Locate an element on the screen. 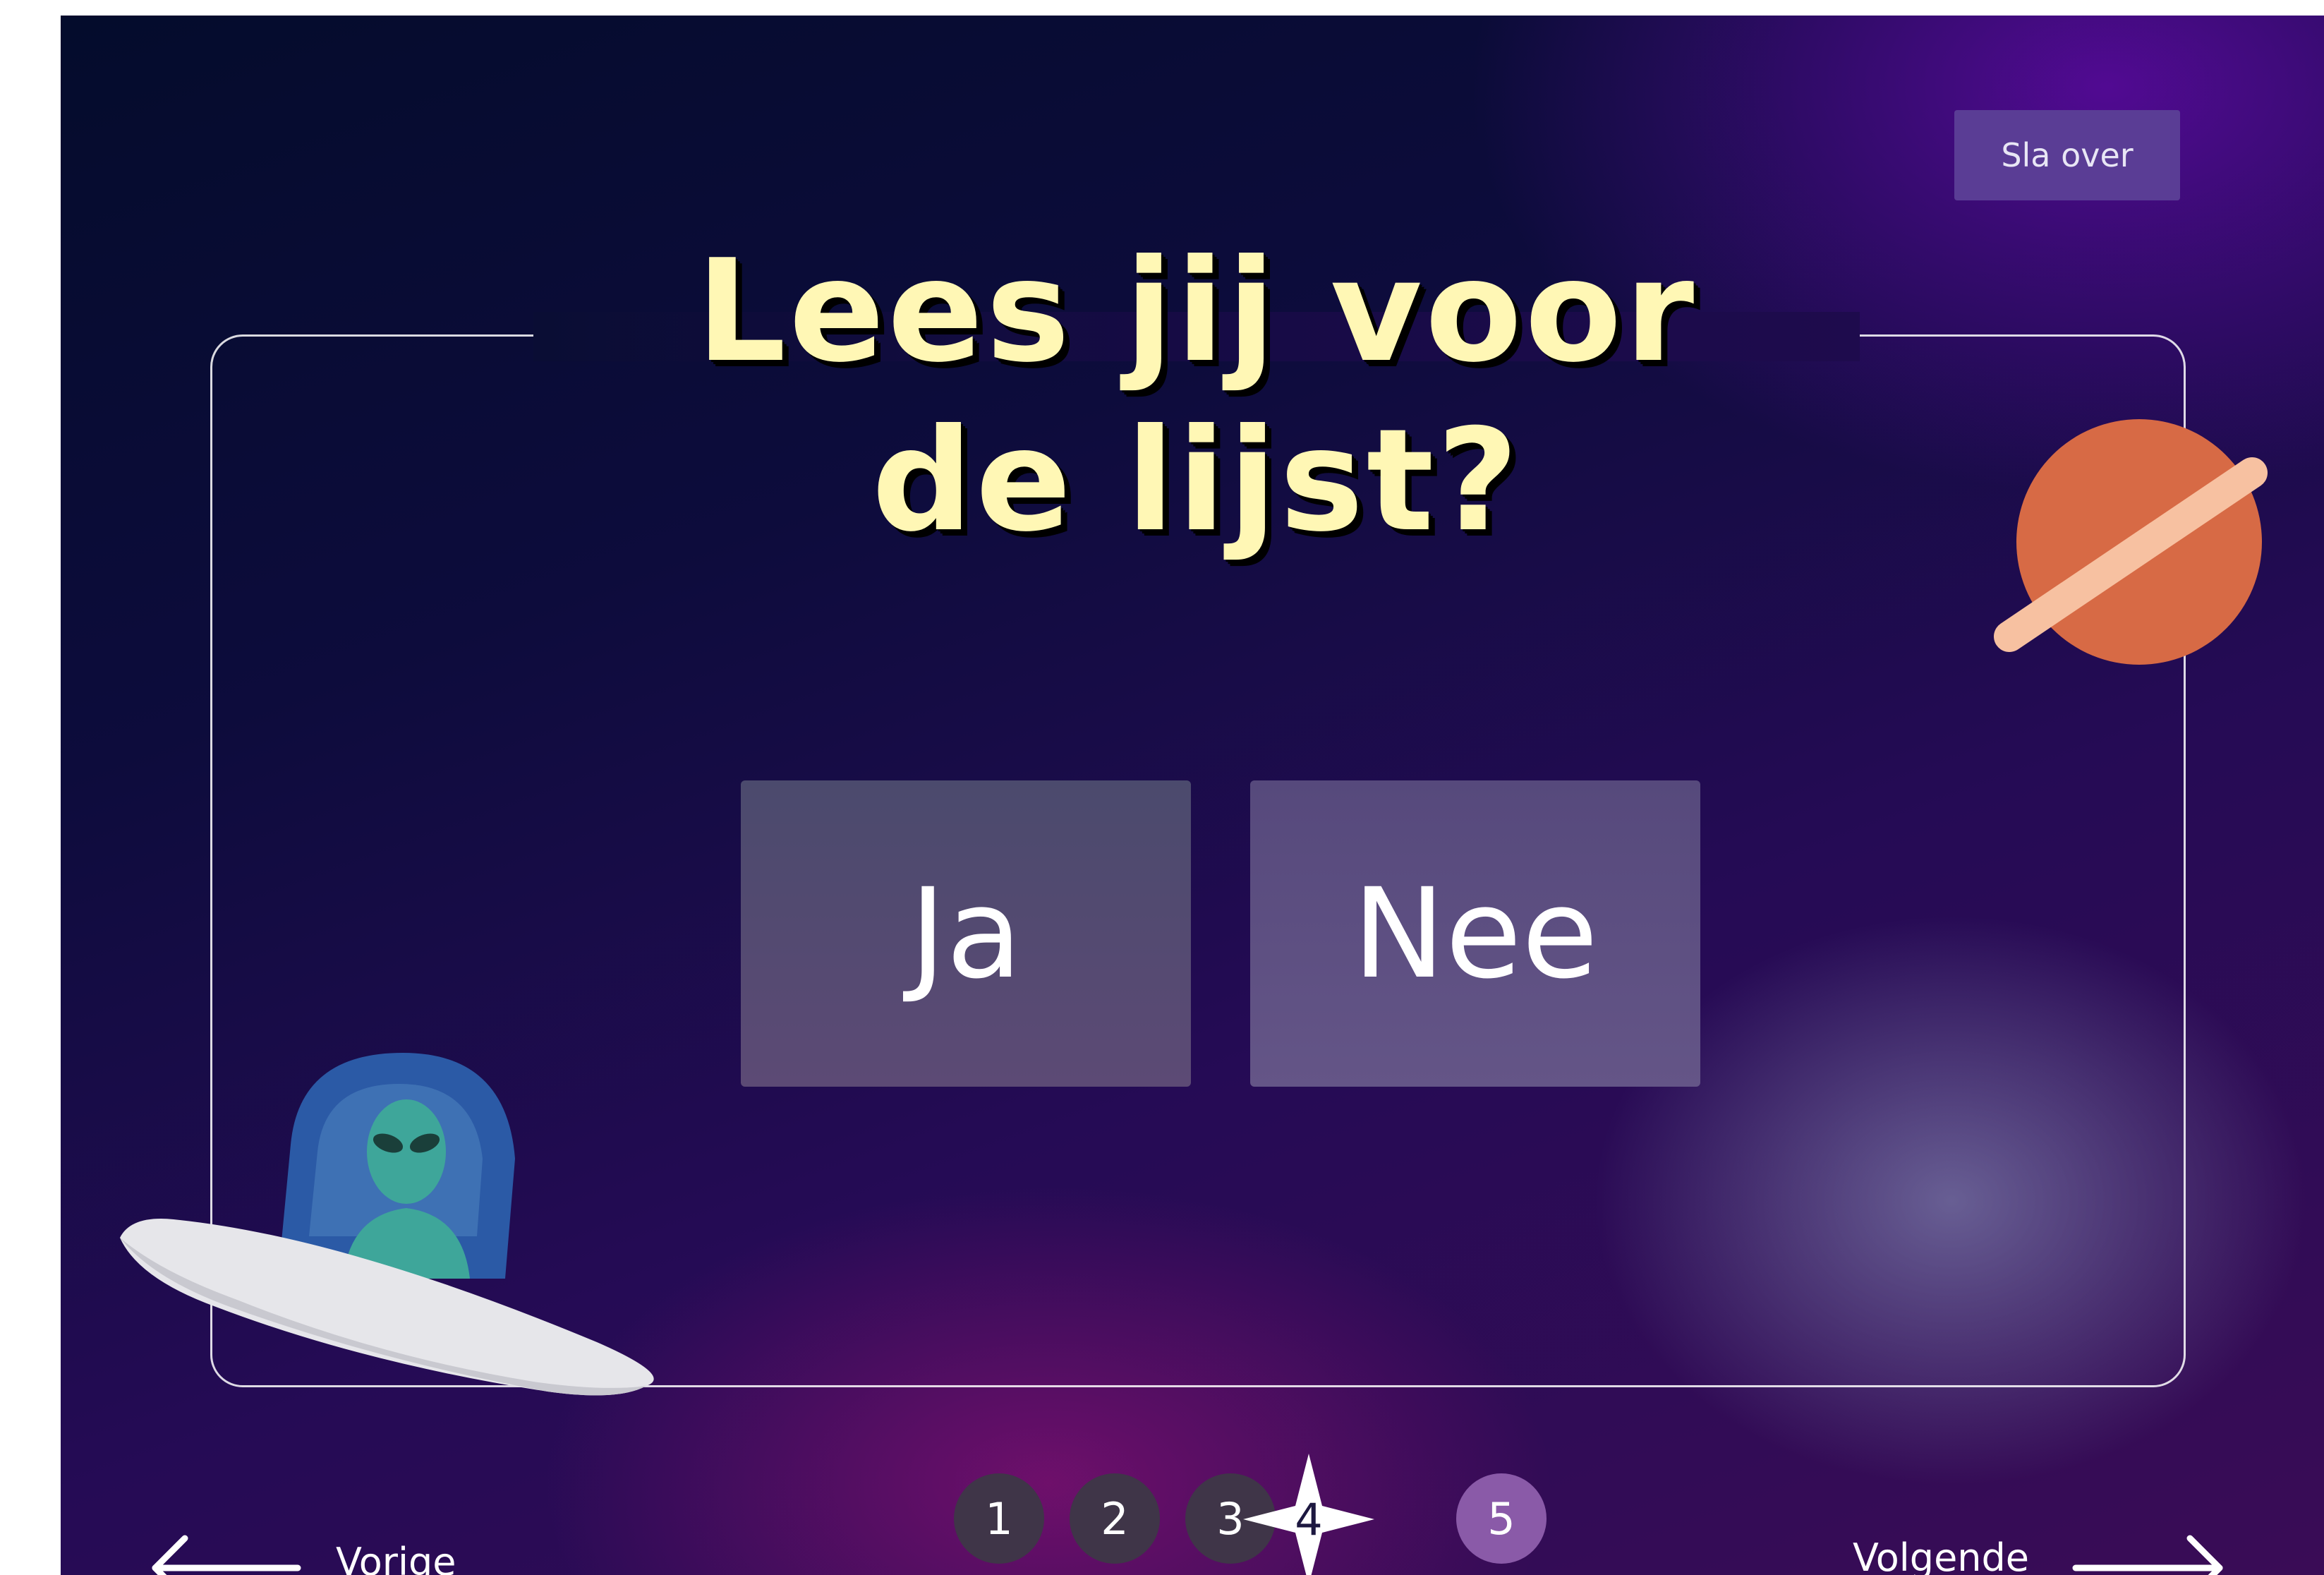 The width and height of the screenshot is (2324, 1575). page-1-button: 1 is located at coordinates (999, 1518).